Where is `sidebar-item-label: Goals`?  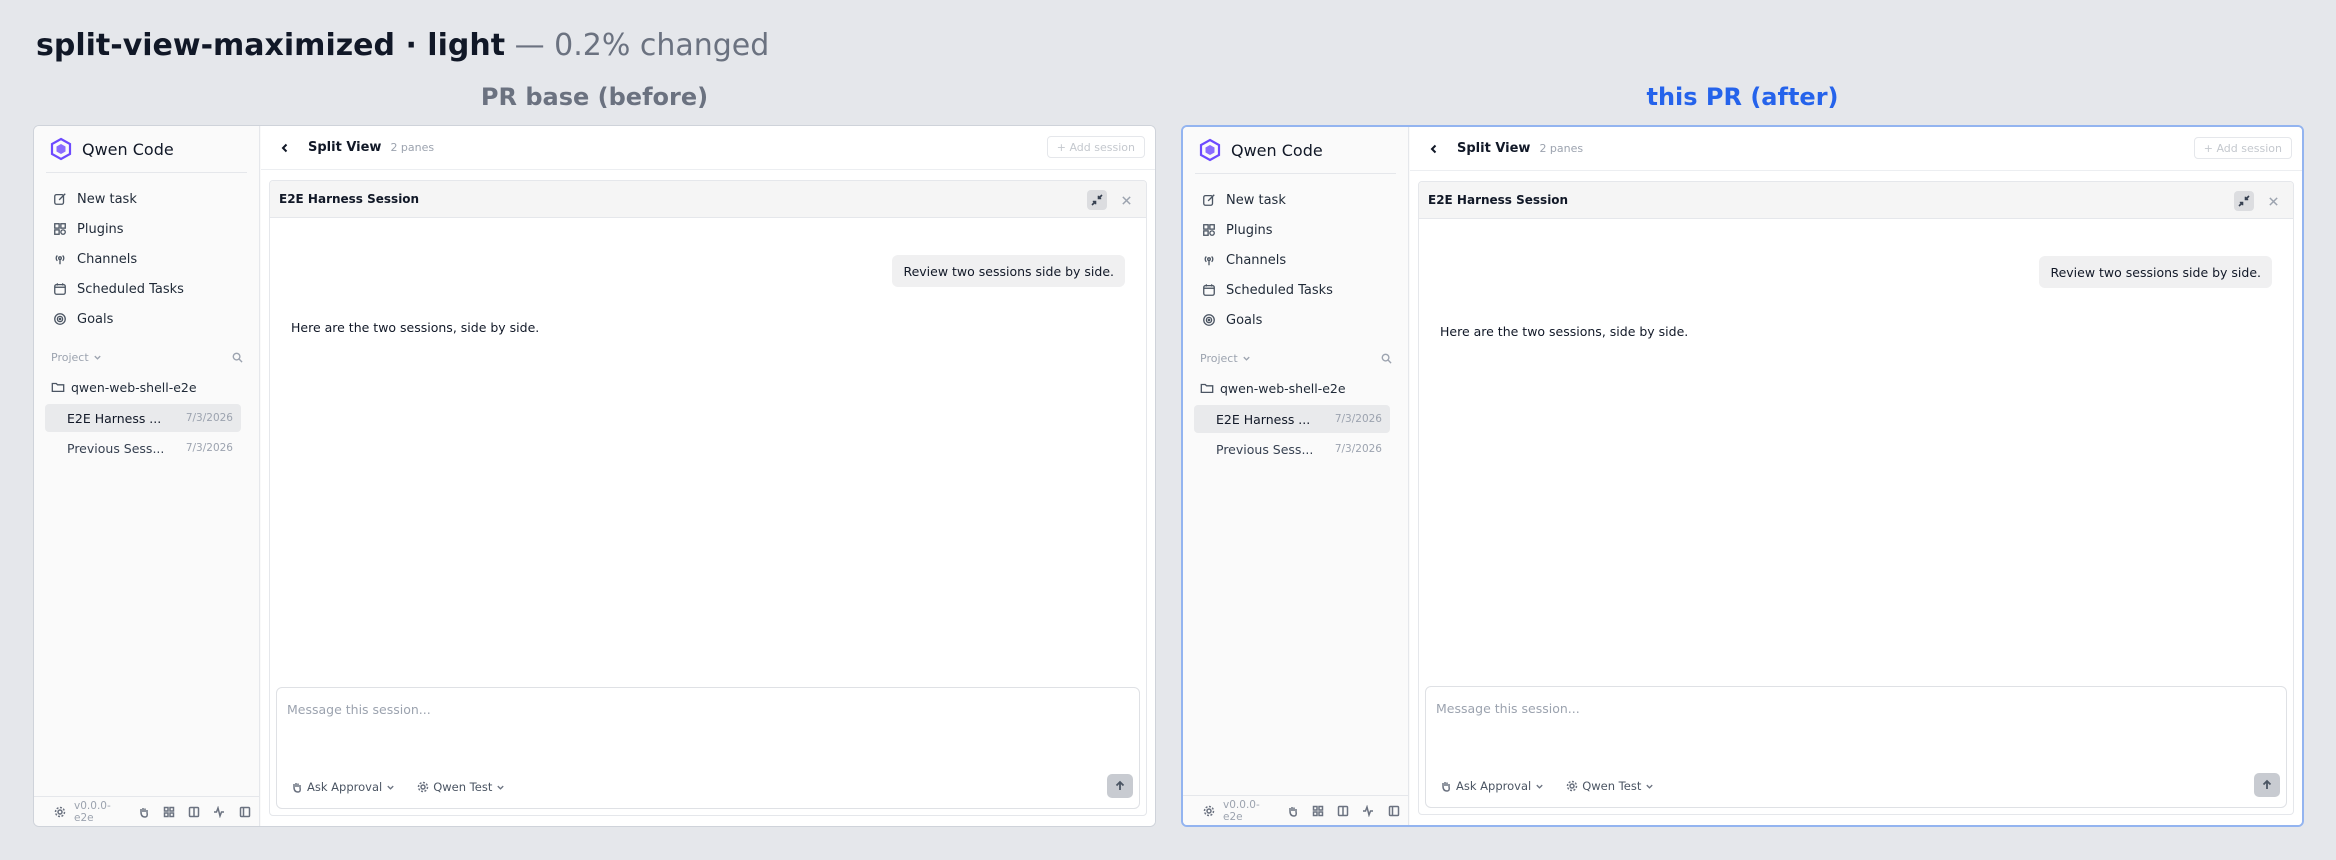 sidebar-item-label: Goals is located at coordinates (95, 319).